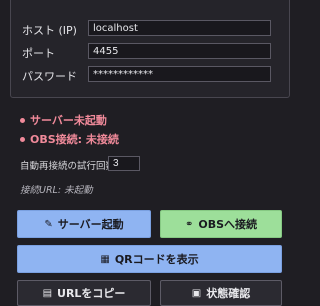 This screenshot has width=320, height=306. What do you see at coordinates (105, 259) in the screenshot?
I see `qr-icon: ▦` at bounding box center [105, 259].